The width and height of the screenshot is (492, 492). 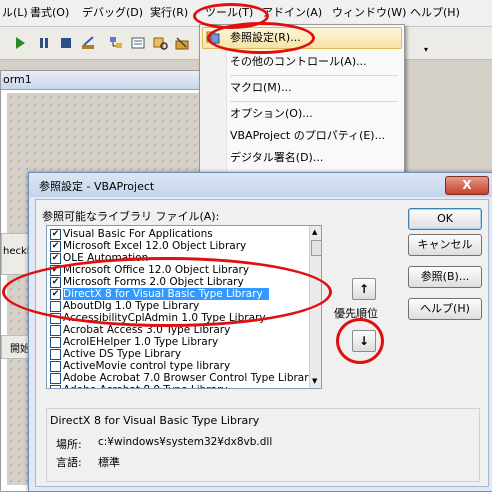 What do you see at coordinates (112, 13) in the screenshot?
I see `menu-debug: デバッグ(D)` at bounding box center [112, 13].